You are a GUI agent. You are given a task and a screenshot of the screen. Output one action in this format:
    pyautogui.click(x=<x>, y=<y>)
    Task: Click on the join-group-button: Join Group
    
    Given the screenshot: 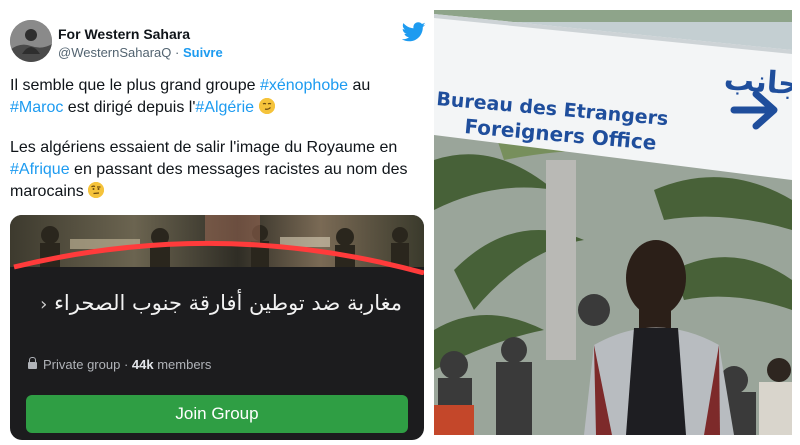 What is the action you would take?
    pyautogui.click(x=217, y=414)
    